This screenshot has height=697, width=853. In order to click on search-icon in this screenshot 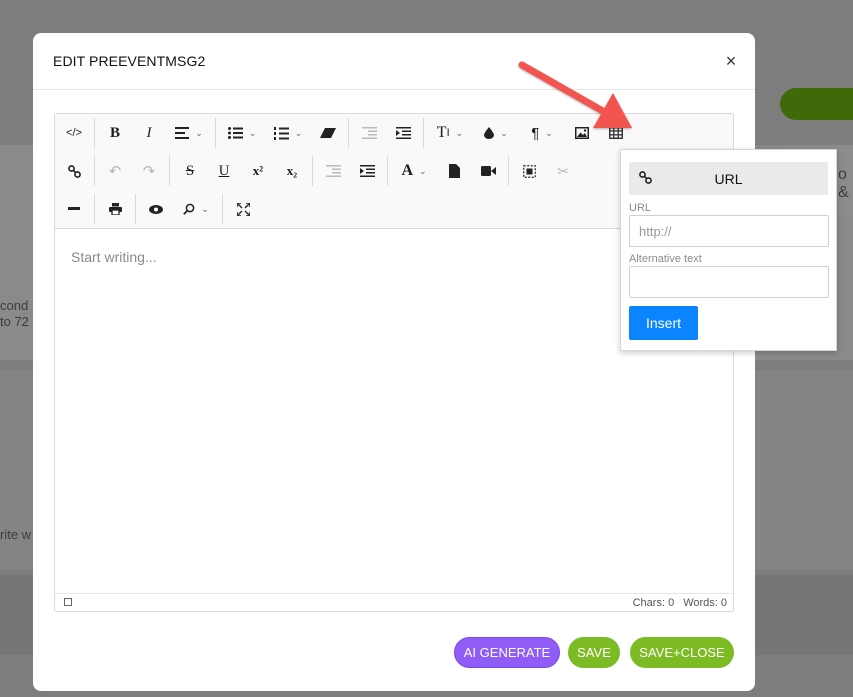, I will do `click(189, 209)`.